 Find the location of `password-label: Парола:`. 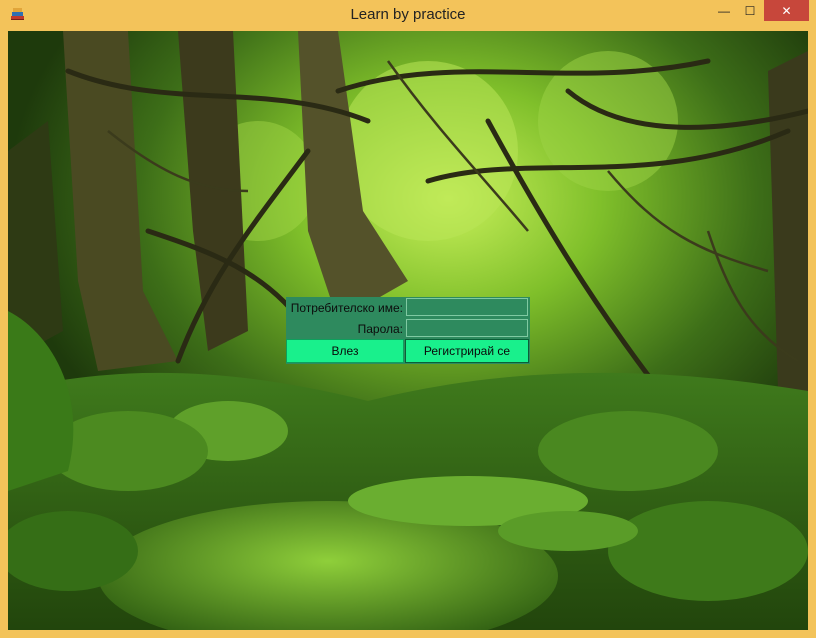

password-label: Парола: is located at coordinates (380, 329).